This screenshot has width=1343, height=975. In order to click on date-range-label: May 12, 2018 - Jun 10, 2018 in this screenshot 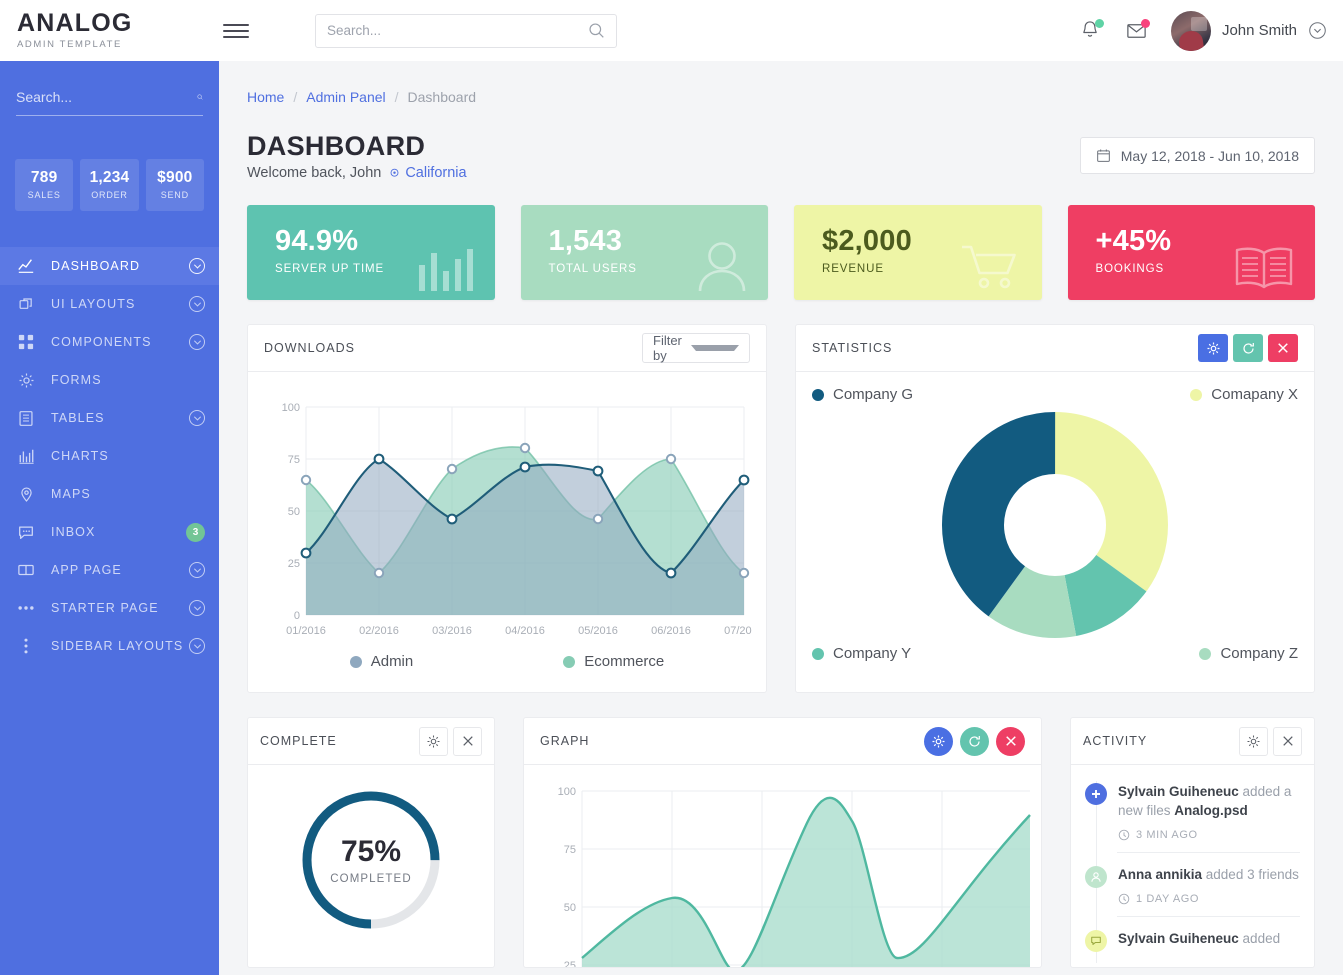, I will do `click(1209, 155)`.